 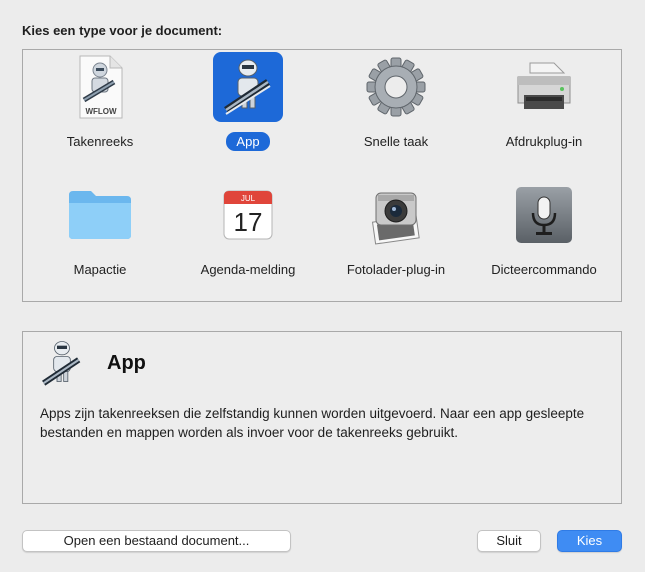 I want to click on tile-label: Mapactie, so click(x=100, y=269).